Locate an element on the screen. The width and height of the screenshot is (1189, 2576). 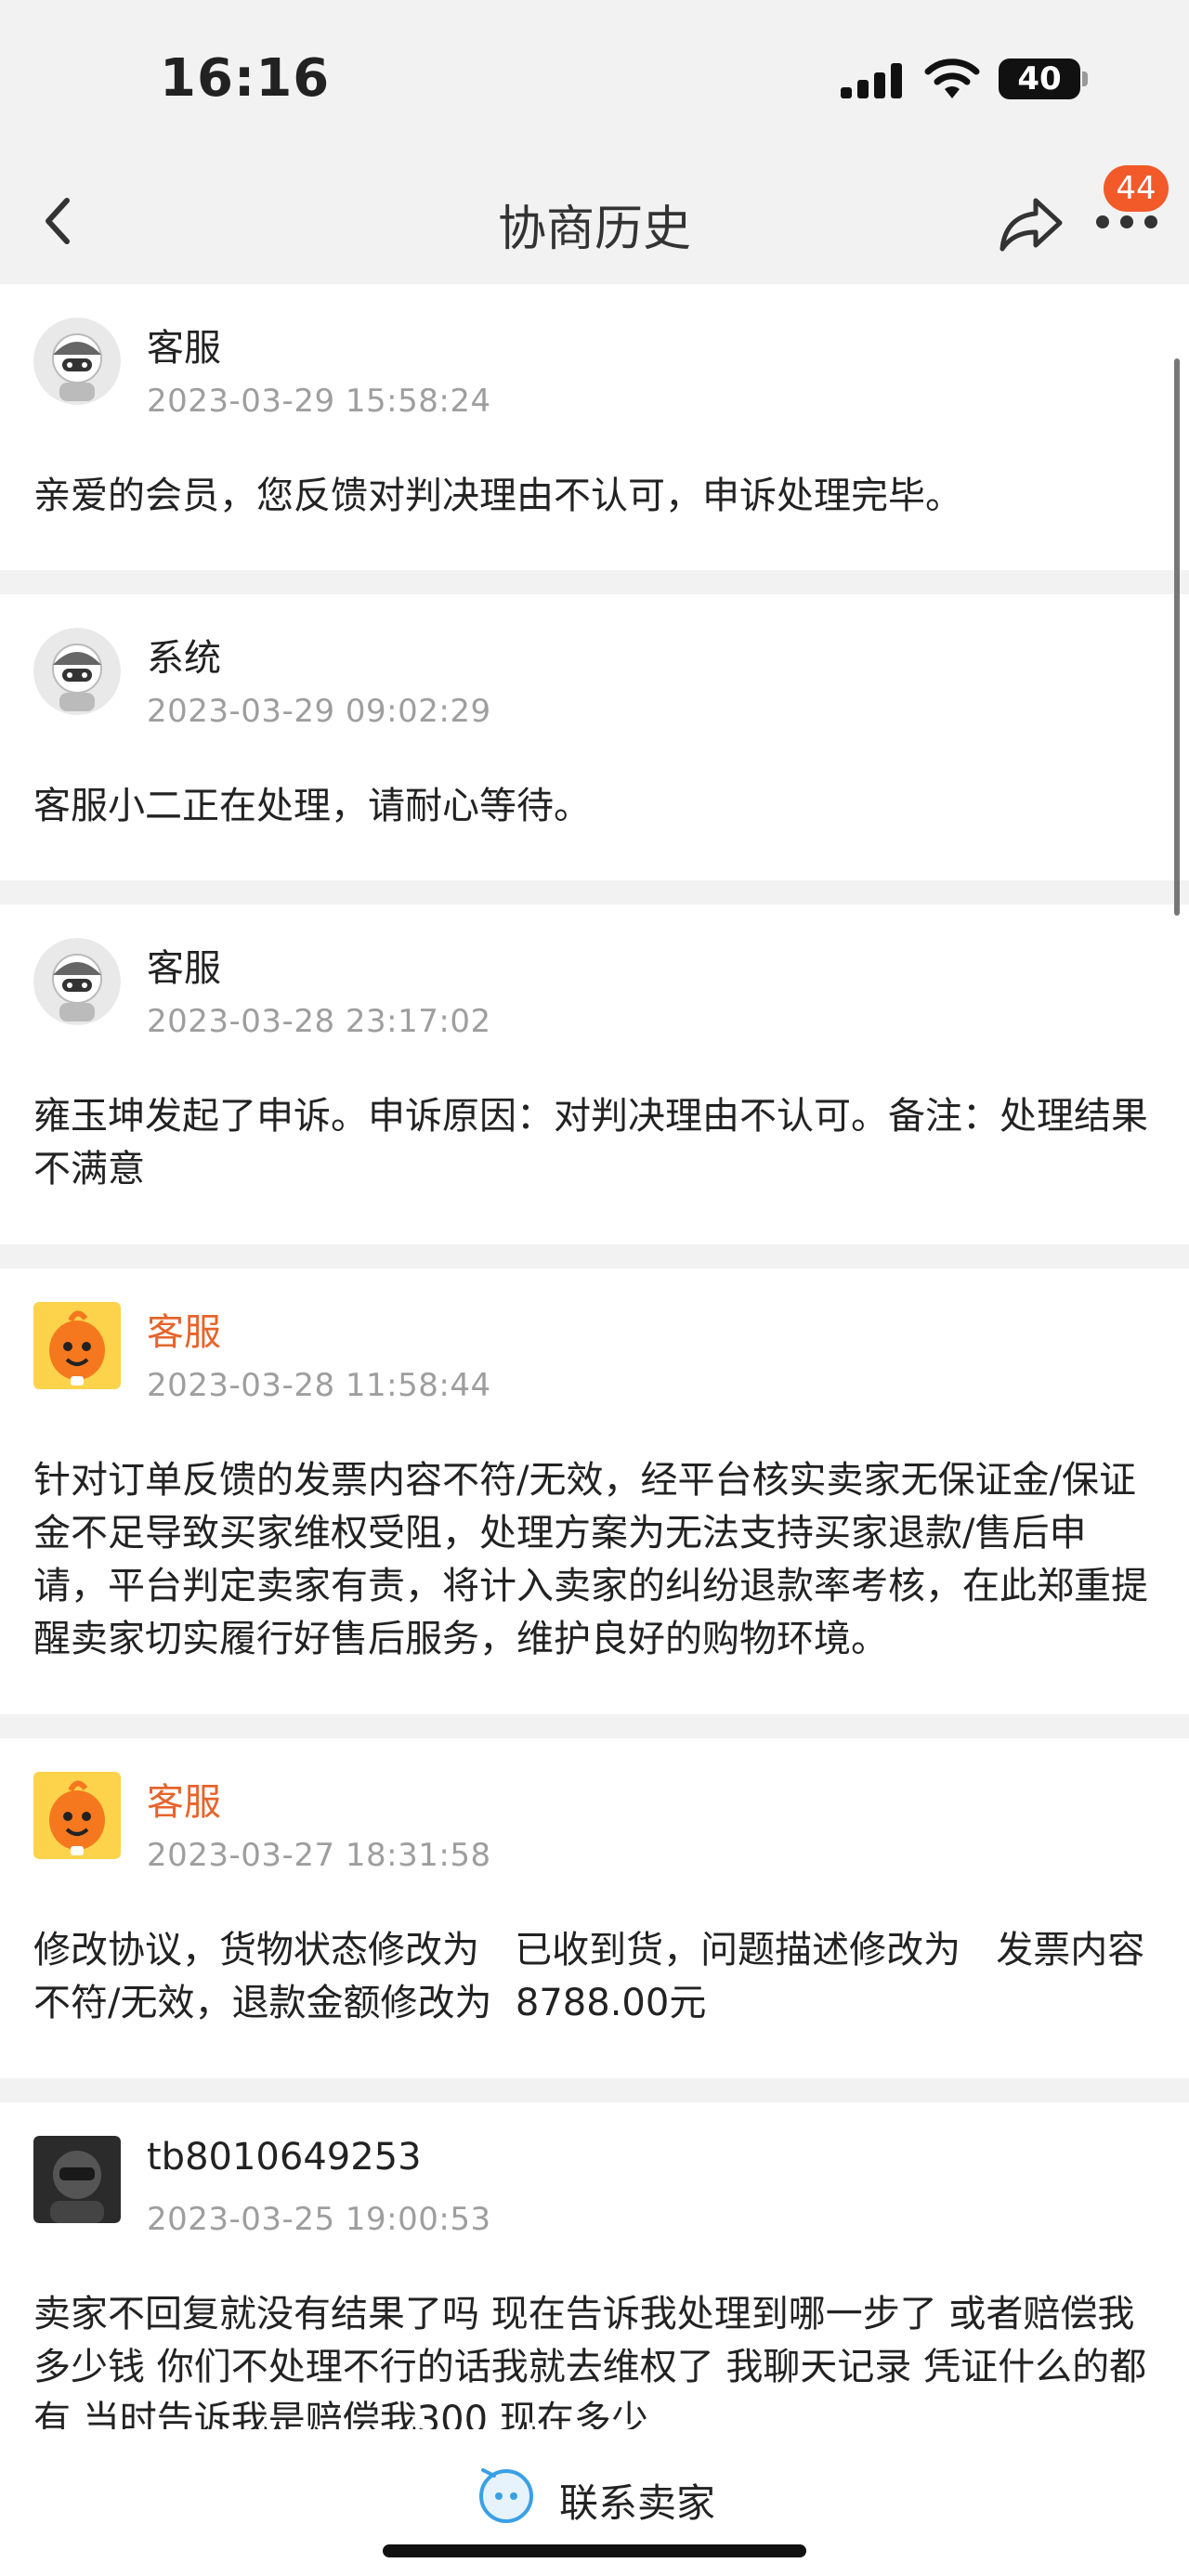
entry-timestamp: 2023-03-29 15:58:24 is located at coordinates (319, 401).